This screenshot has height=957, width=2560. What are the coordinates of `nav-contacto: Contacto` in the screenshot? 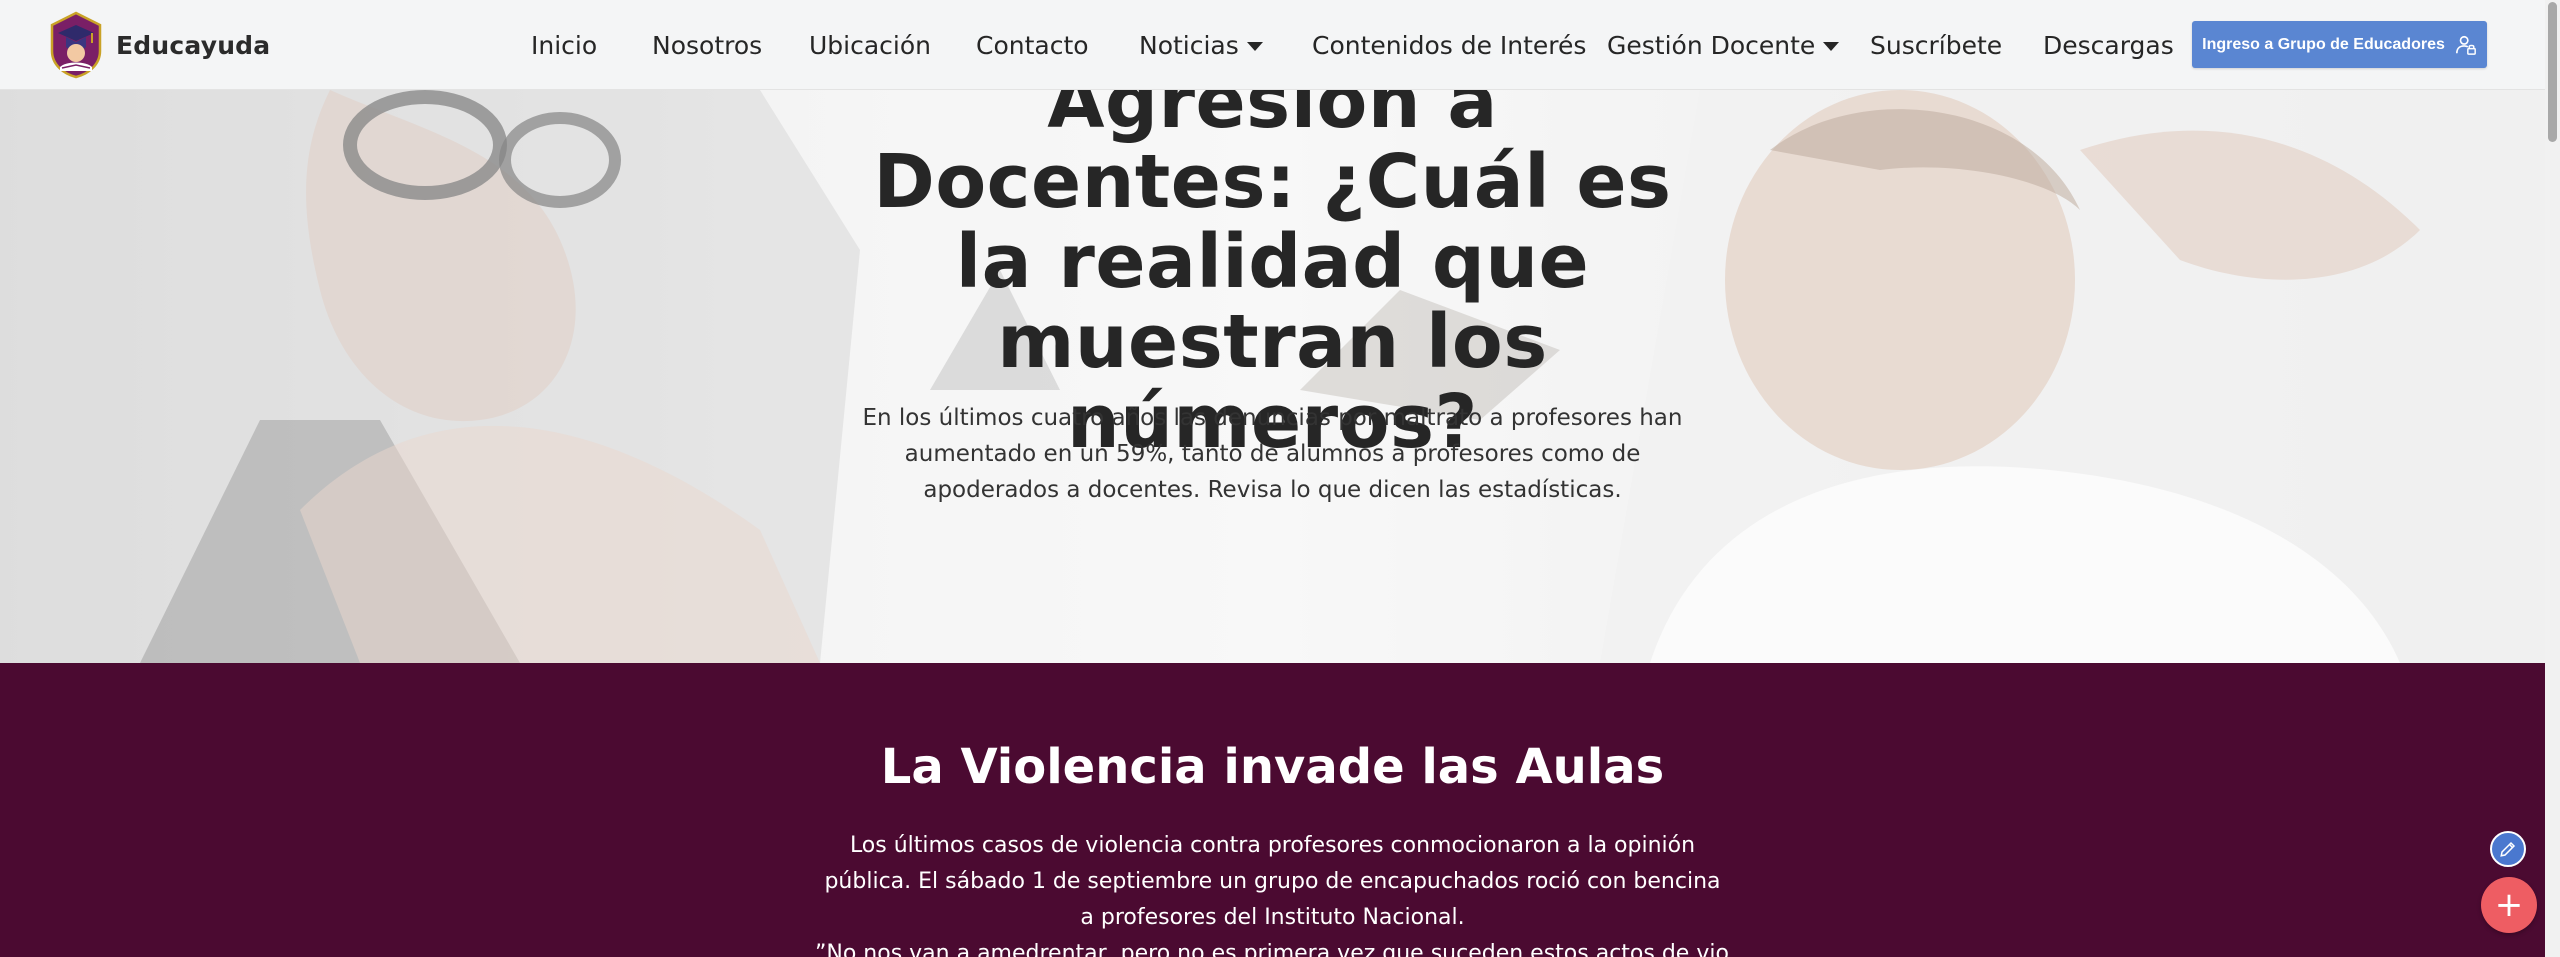 It's located at (1032, 45).